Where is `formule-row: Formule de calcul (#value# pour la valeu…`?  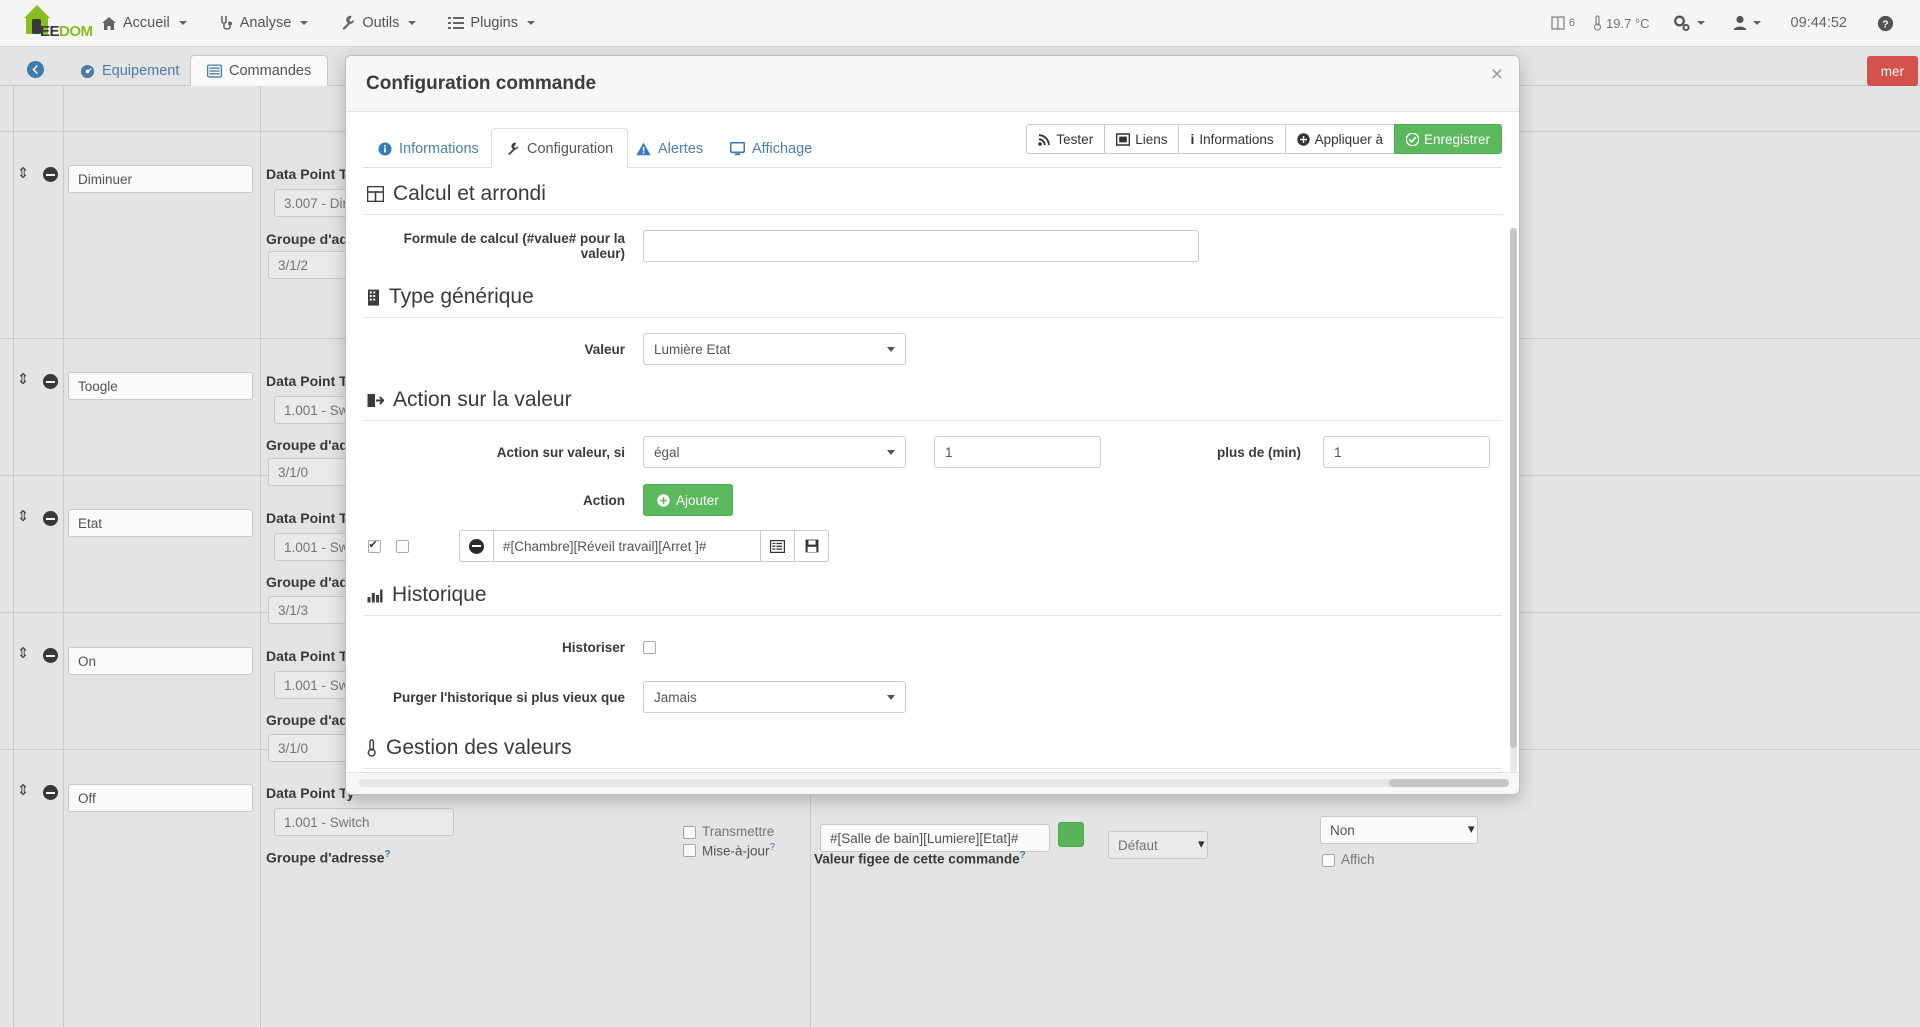 formule-row: Formule de calcul (#value# pour la valeu… is located at coordinates (932, 246).